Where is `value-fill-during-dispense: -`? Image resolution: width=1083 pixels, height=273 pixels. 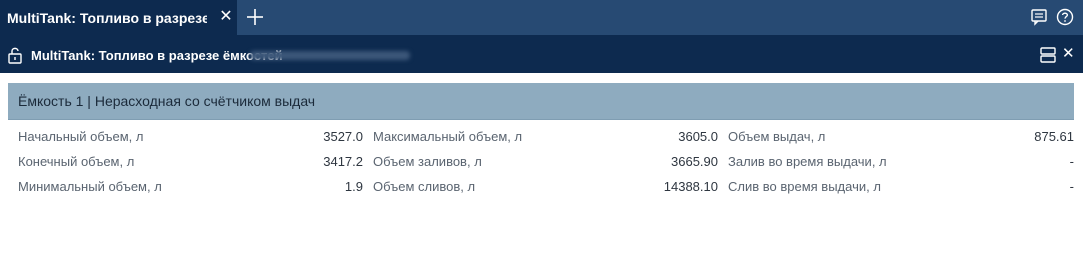
value-fill-during-dispense: - is located at coordinates (1071, 161).